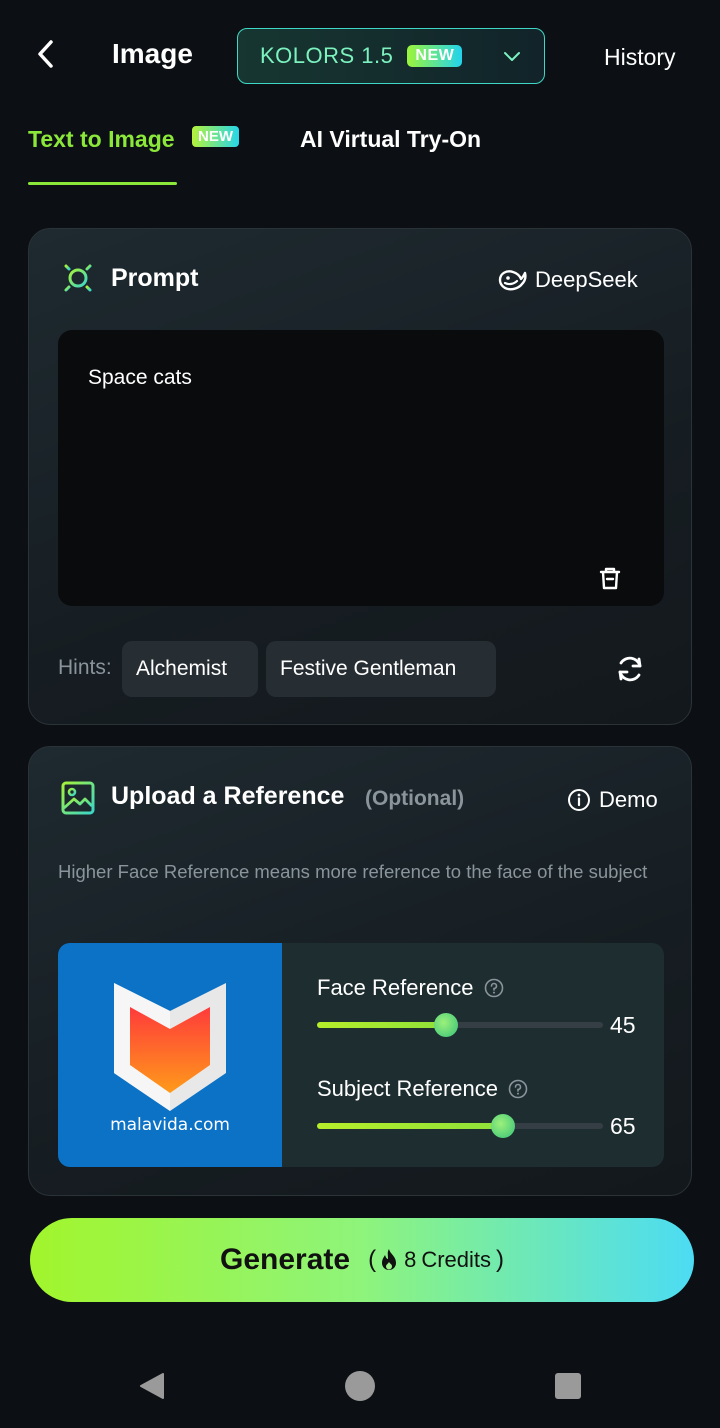 This screenshot has height=1428, width=720. What do you see at coordinates (381, 669) in the screenshot?
I see `hint-chip-festive-gentleman: Festive Gentleman` at bounding box center [381, 669].